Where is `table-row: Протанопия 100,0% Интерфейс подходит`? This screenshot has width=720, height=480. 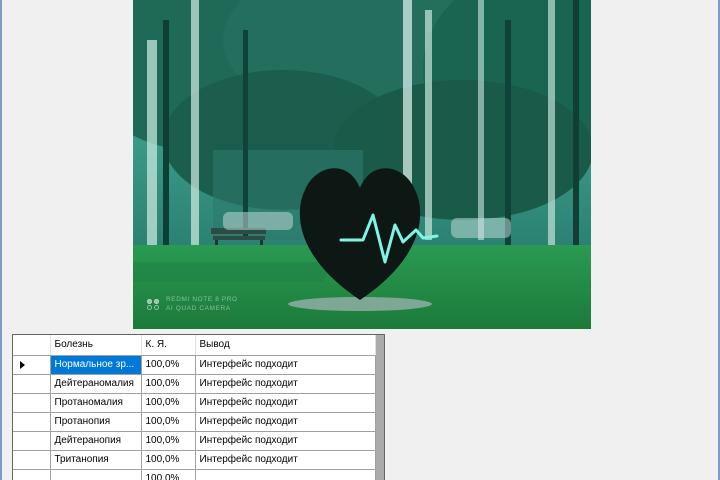 table-row: Протанопия 100,0% Интерфейс подходит is located at coordinates (194, 422).